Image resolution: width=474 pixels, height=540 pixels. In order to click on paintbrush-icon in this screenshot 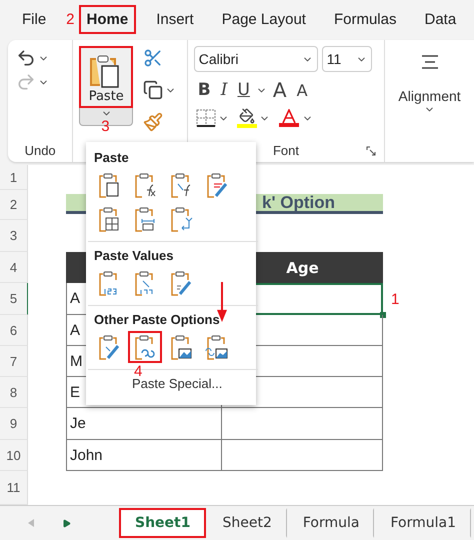, I will do `click(153, 122)`.